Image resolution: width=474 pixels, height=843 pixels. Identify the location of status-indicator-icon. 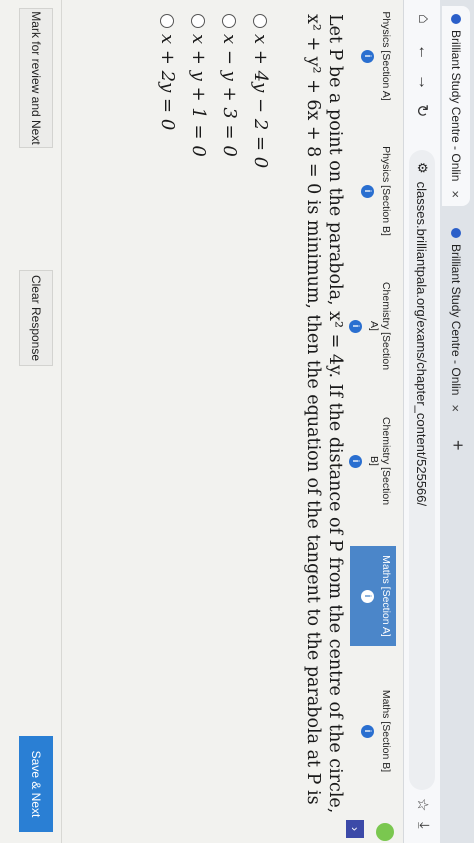
(385, 832).